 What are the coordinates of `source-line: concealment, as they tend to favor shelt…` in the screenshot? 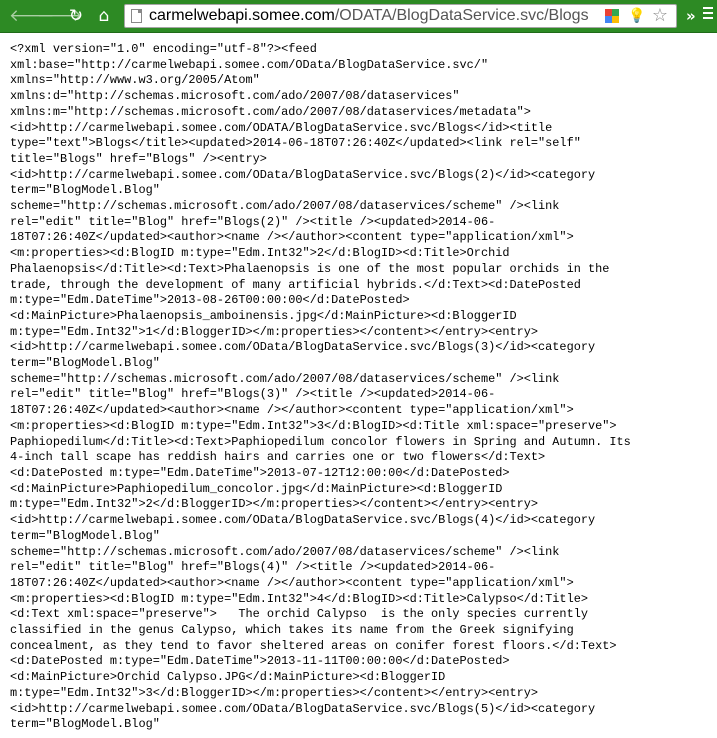 It's located at (313, 645).